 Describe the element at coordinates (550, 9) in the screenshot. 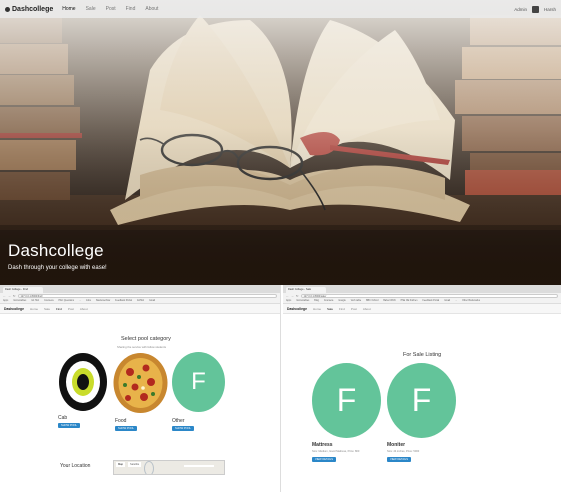

I see `user-name: Harsh` at that location.